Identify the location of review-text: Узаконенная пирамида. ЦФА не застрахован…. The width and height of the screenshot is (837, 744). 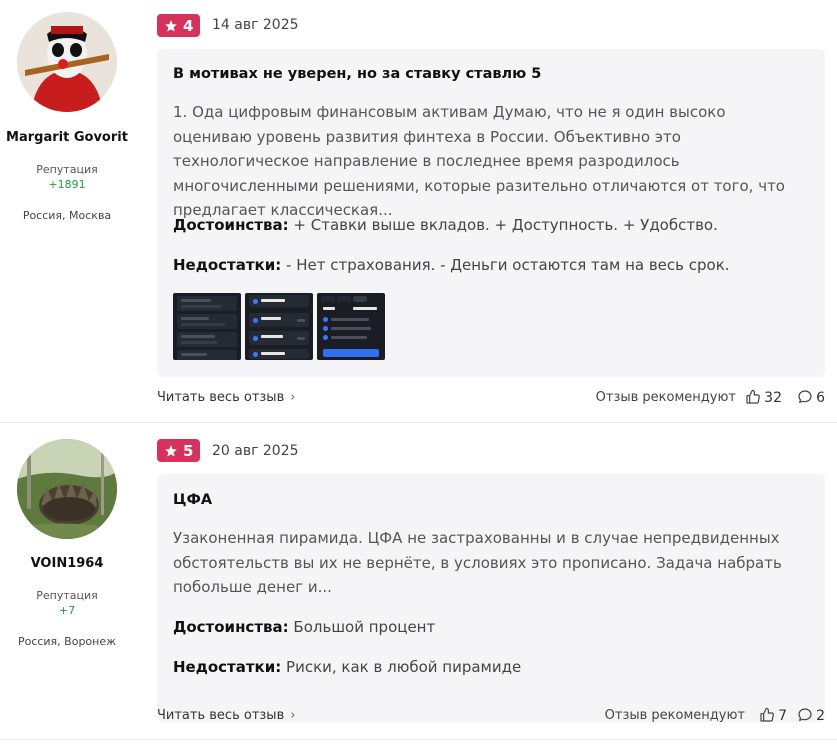
(477, 562).